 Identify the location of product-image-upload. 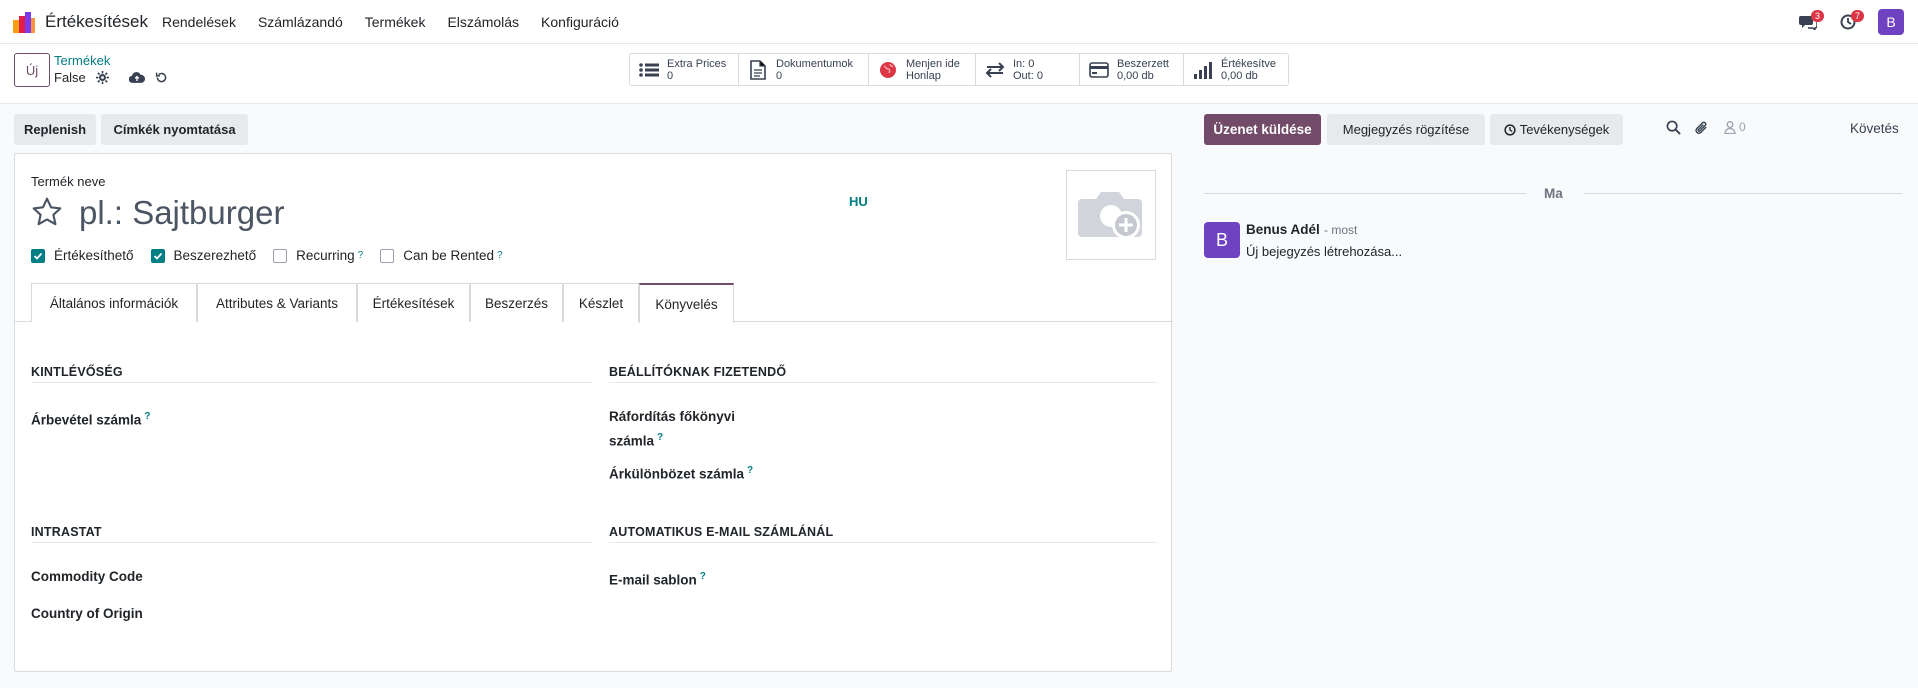
(1111, 215).